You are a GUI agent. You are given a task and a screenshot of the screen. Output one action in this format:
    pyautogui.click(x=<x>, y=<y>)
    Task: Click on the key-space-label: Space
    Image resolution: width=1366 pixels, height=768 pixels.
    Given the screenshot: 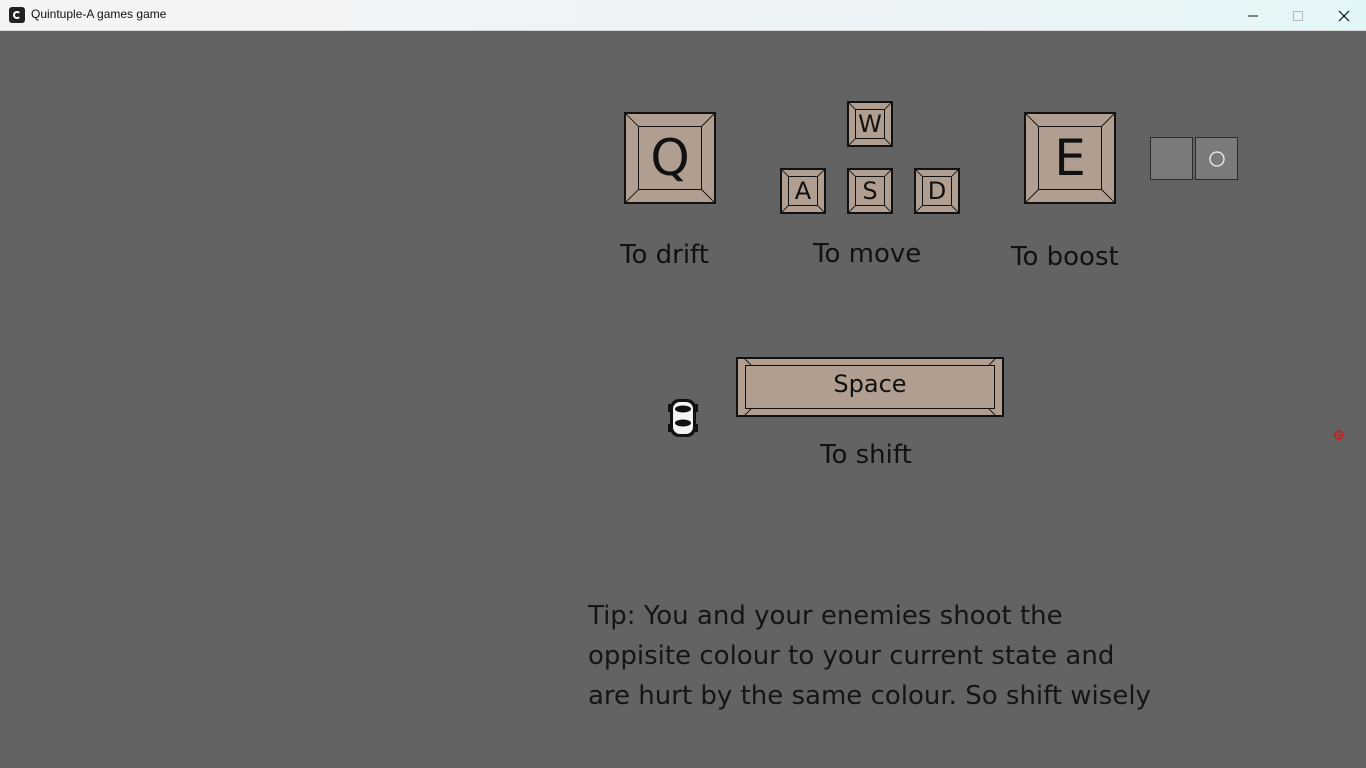 What is the action you would take?
    pyautogui.click(x=870, y=384)
    